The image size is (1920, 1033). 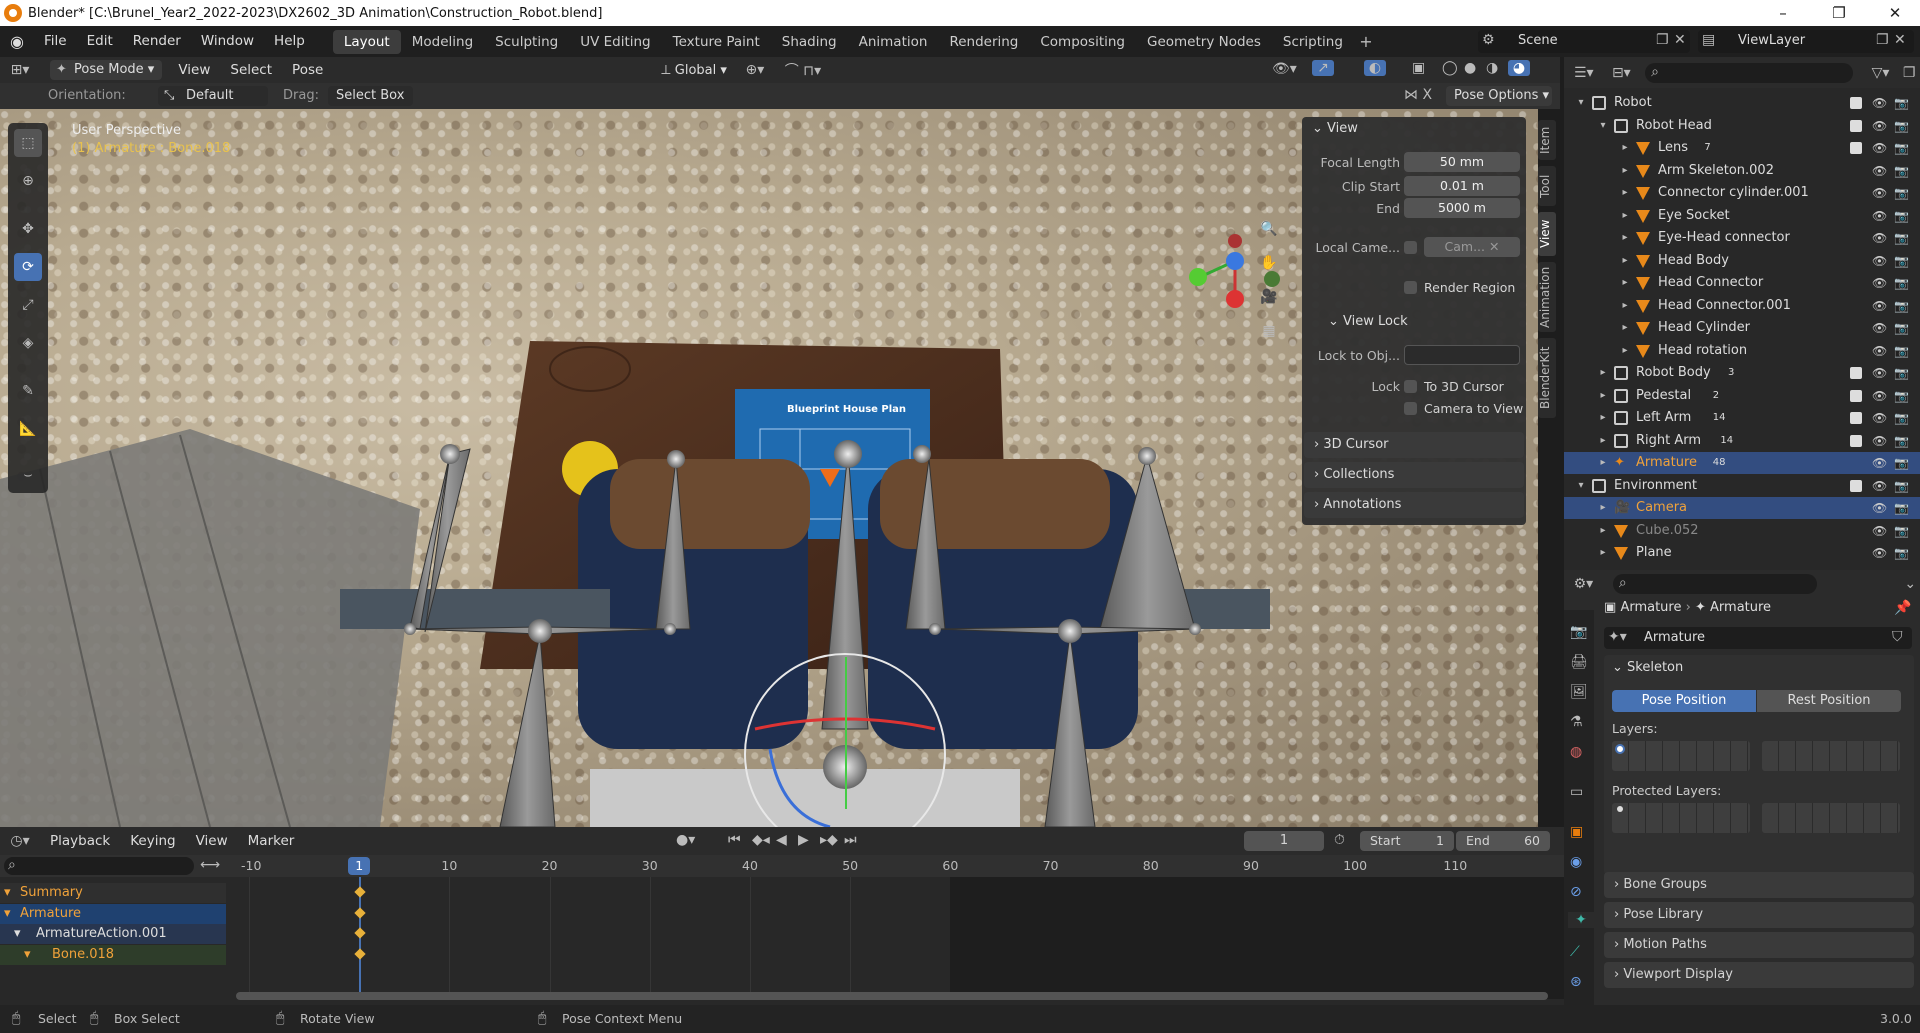 What do you see at coordinates (1909, 73) in the screenshot?
I see `new-collection-icon: ❐` at bounding box center [1909, 73].